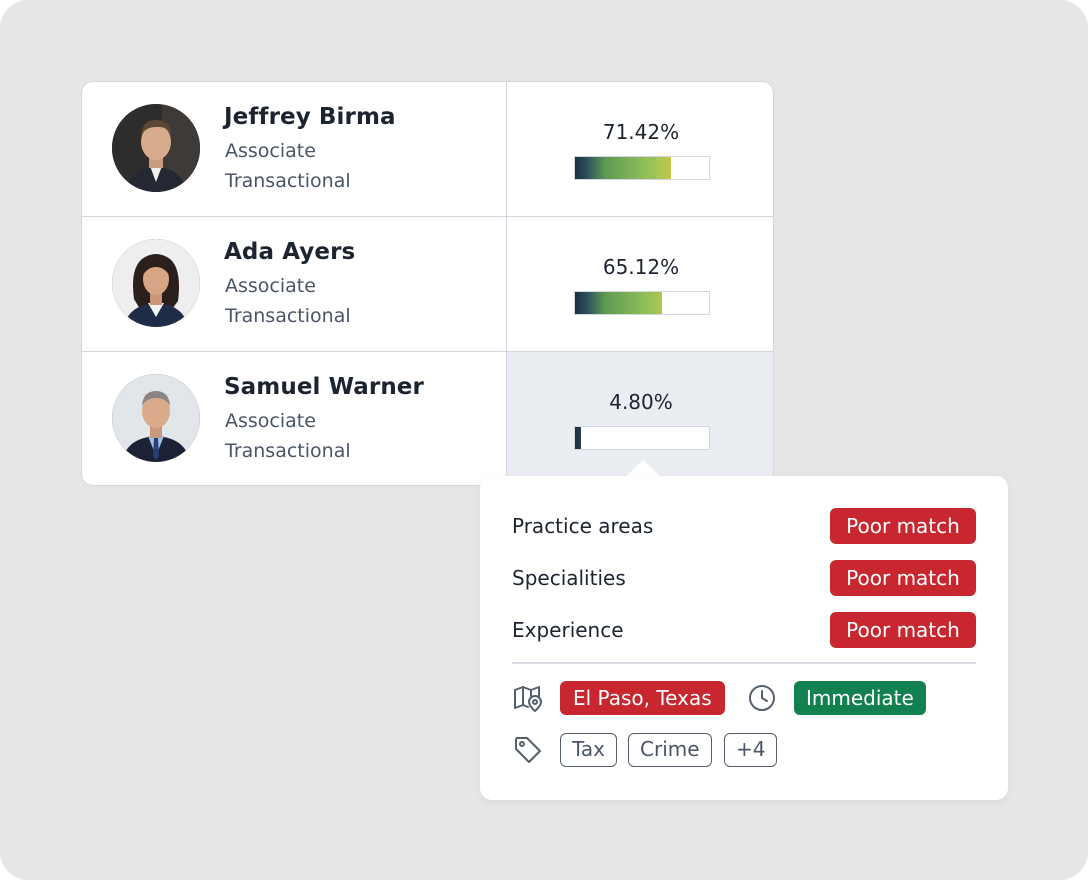 The width and height of the screenshot is (1088, 880). I want to click on skill-tag: Tax, so click(588, 750).